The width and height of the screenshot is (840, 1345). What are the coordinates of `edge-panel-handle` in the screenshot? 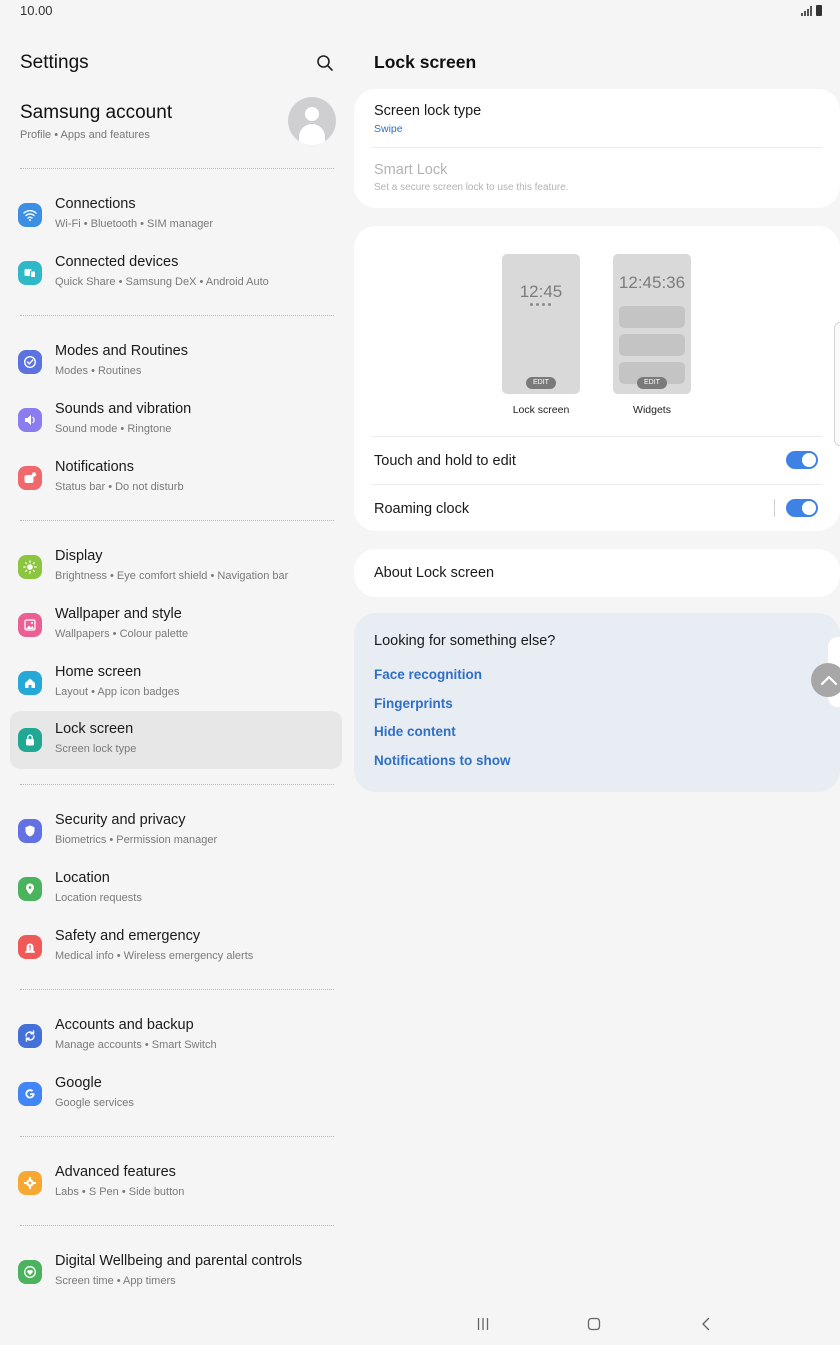 It's located at (837, 384).